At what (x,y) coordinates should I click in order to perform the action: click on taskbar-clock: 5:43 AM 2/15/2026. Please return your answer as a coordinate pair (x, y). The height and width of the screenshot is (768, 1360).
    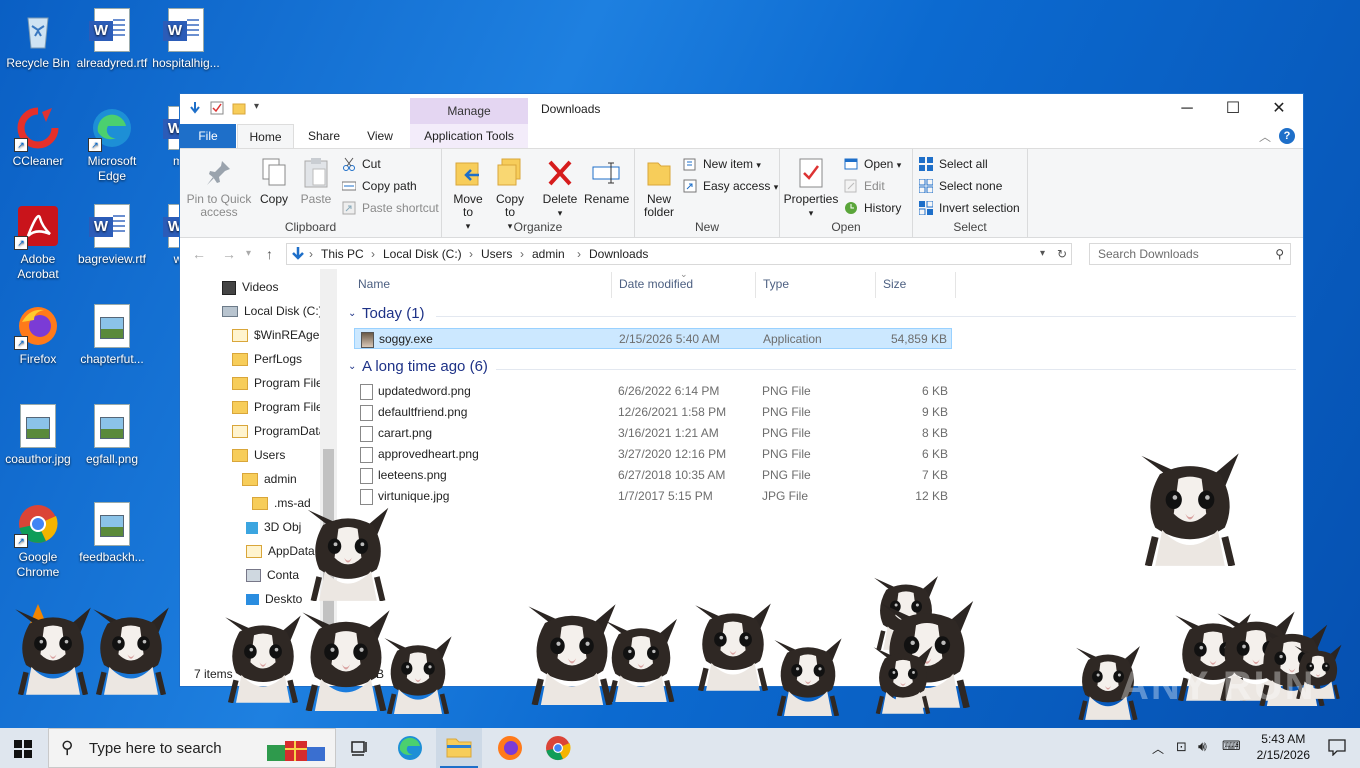
    Looking at the image, I should click on (1283, 747).